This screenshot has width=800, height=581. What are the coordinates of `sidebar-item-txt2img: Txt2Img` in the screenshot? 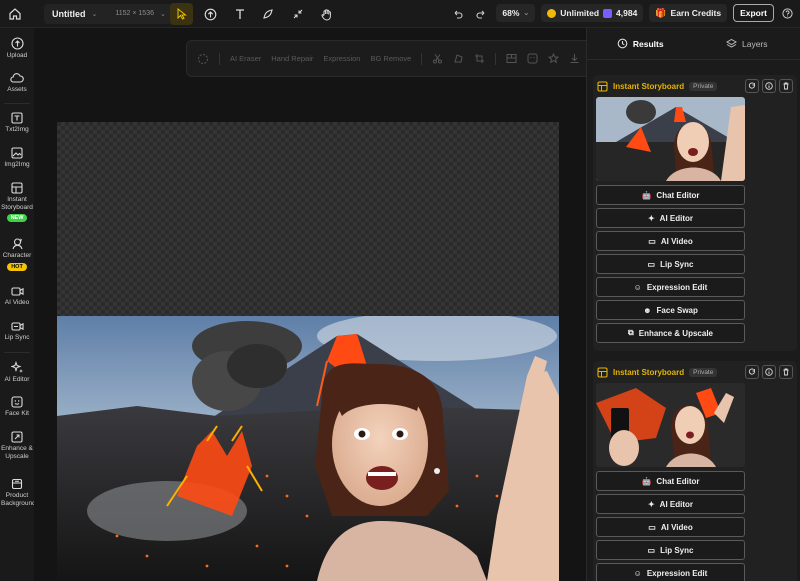 It's located at (17, 123).